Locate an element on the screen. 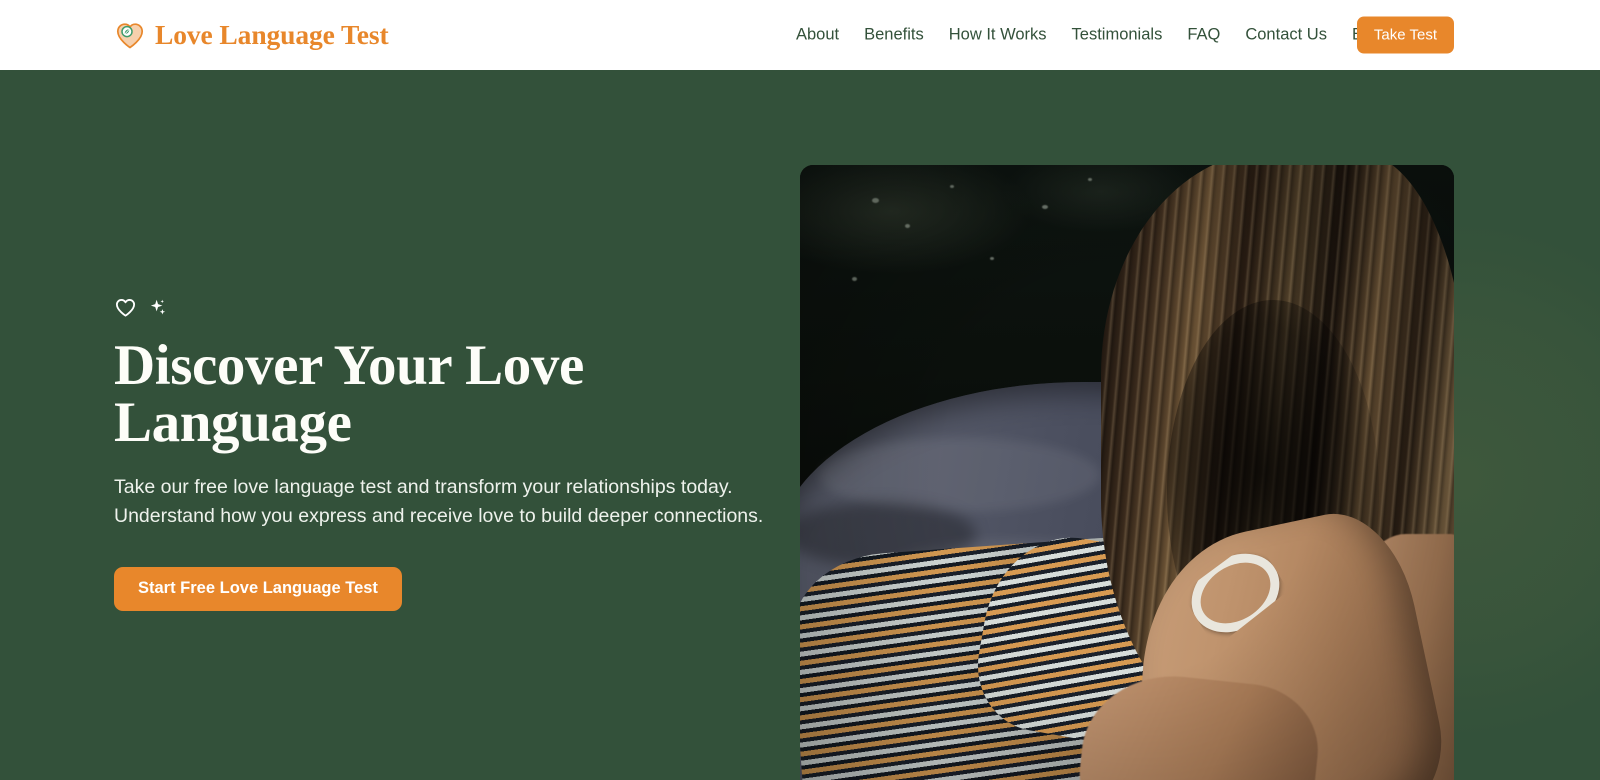 The width and height of the screenshot is (1600, 780). nav-item-how-it-works: How It Works is located at coordinates (998, 35).